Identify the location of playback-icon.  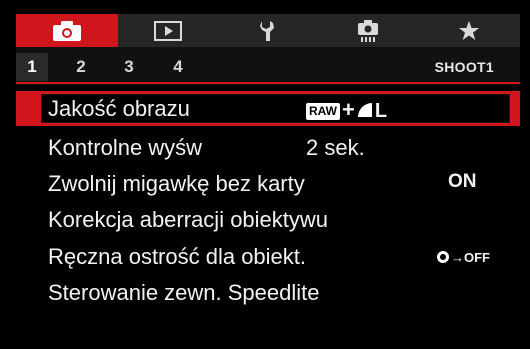
(168, 30).